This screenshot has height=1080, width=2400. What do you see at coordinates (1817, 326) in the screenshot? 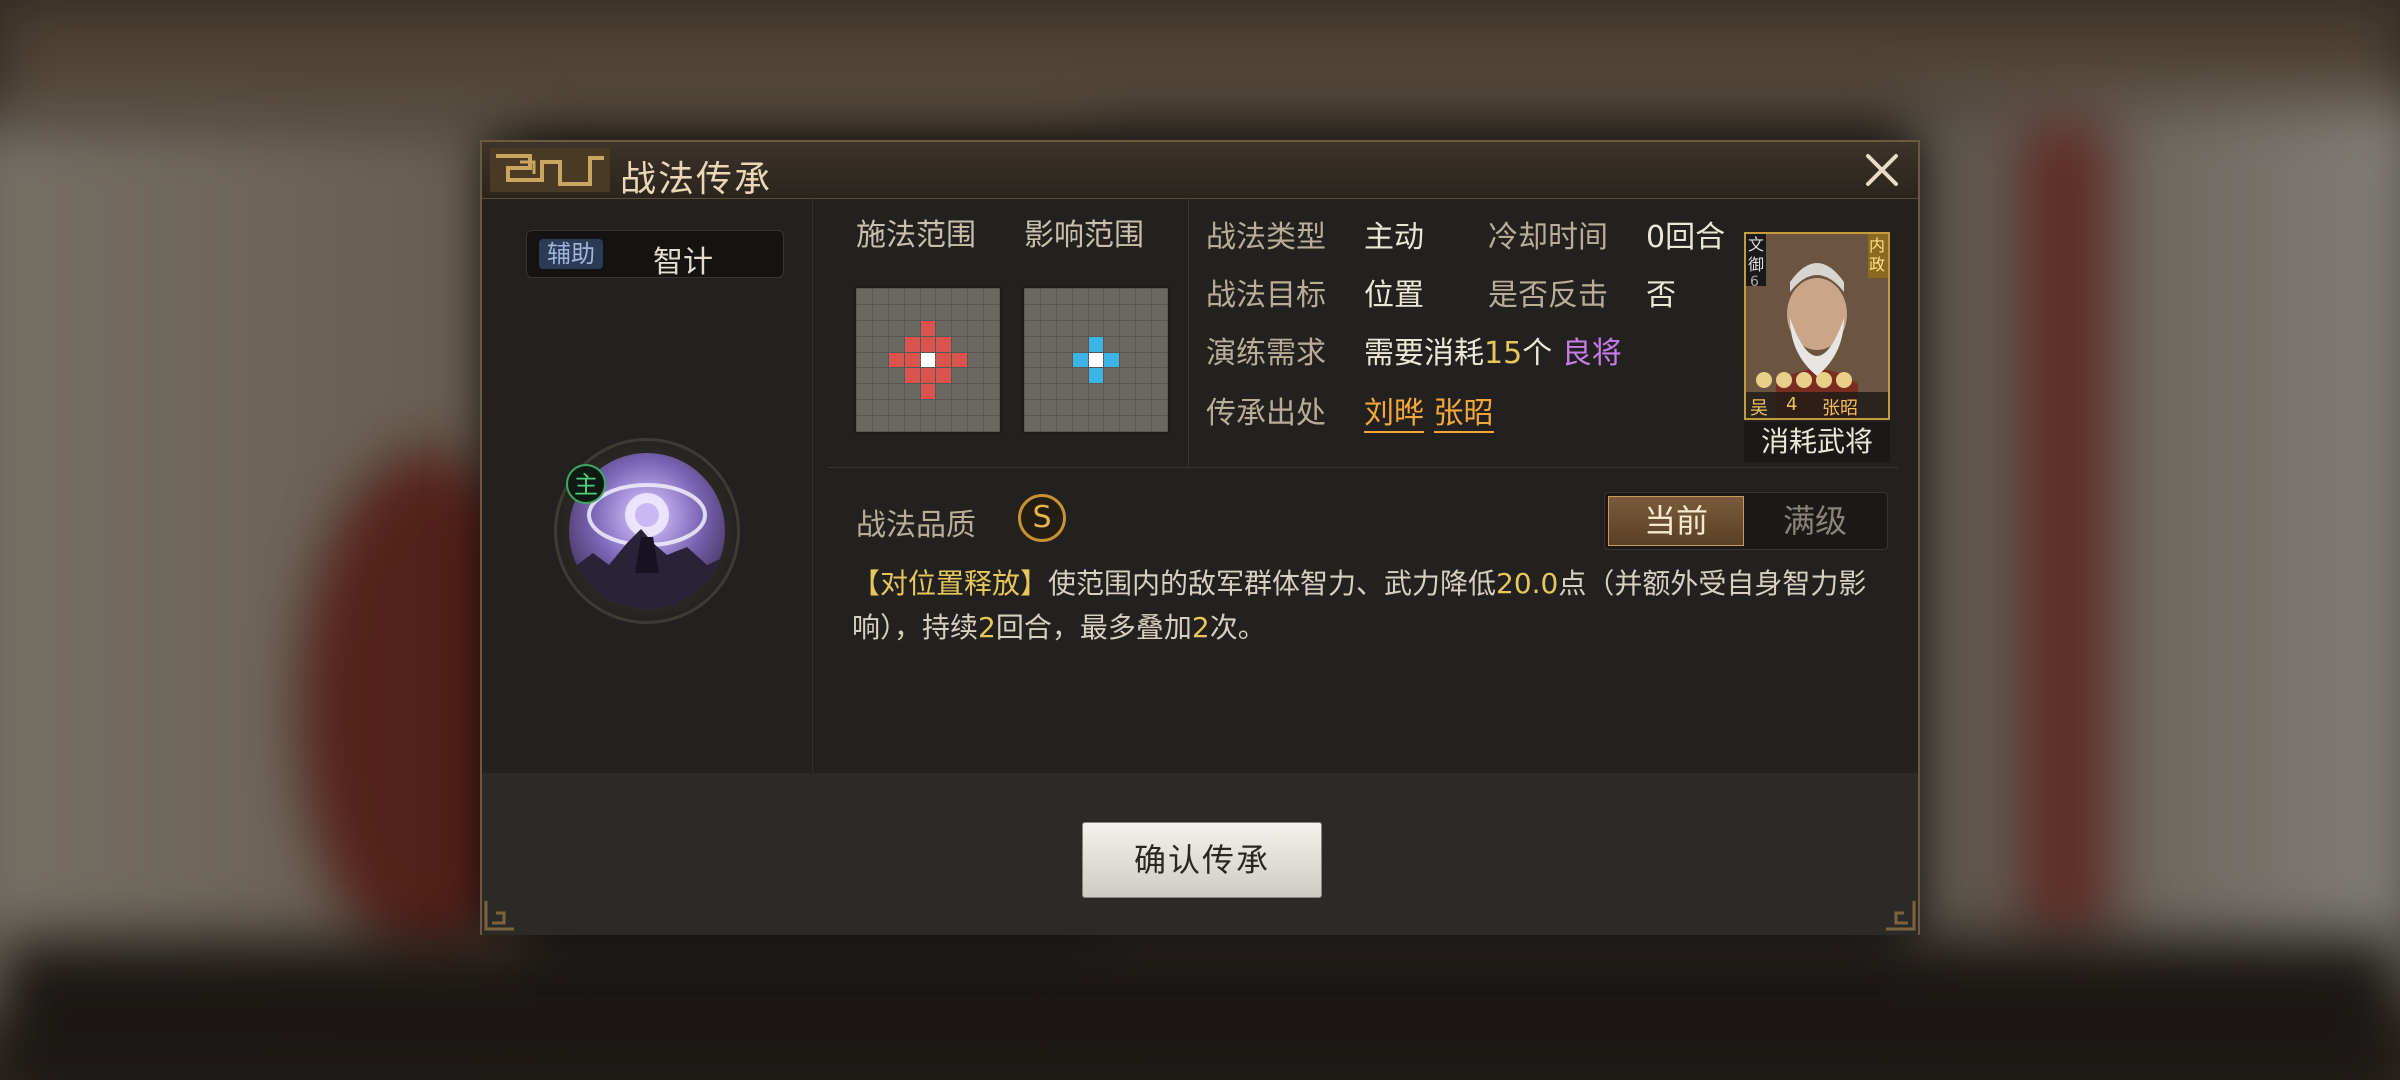
I see `general-portrait-card: 文 御 6 内政 吴 4 张昭` at bounding box center [1817, 326].